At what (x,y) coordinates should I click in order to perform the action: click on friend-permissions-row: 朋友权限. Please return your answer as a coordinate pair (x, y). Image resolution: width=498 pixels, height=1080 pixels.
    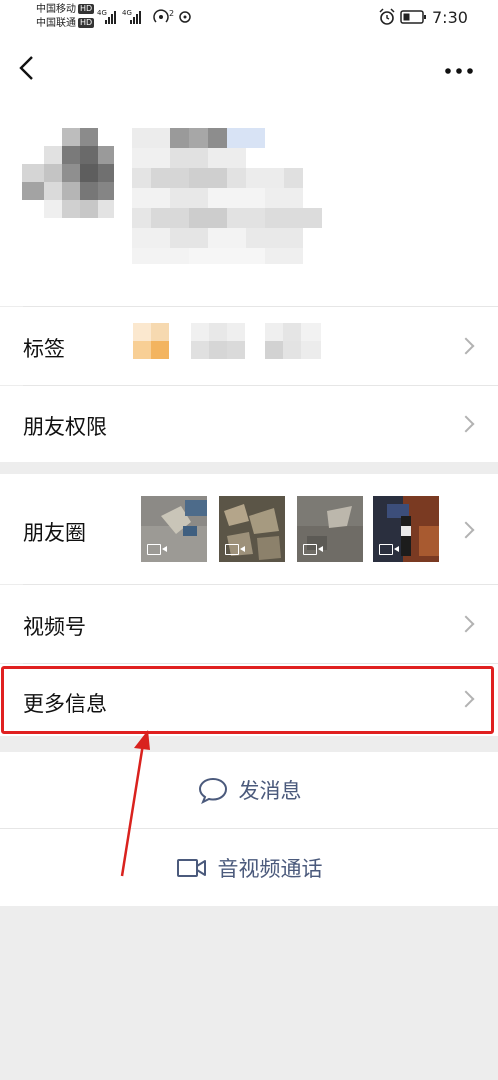
    Looking at the image, I should click on (249, 424).